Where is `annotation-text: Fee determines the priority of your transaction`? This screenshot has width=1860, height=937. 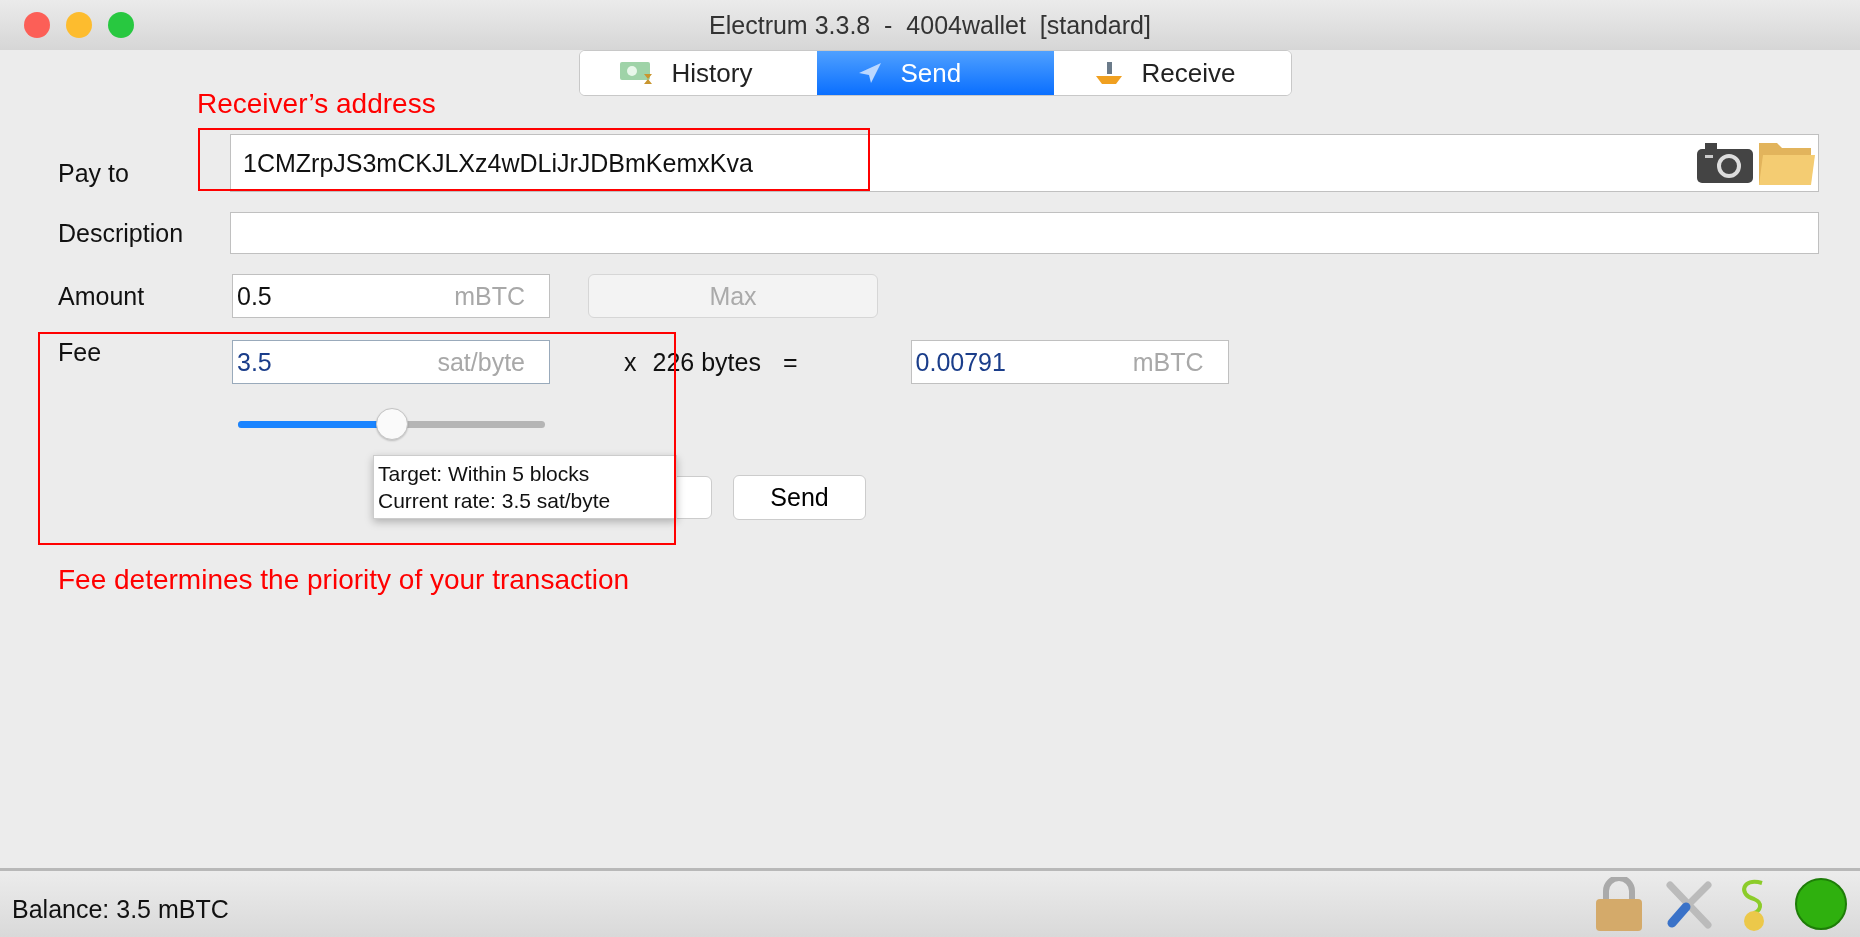 annotation-text: Fee determines the priority of your transaction is located at coordinates (344, 580).